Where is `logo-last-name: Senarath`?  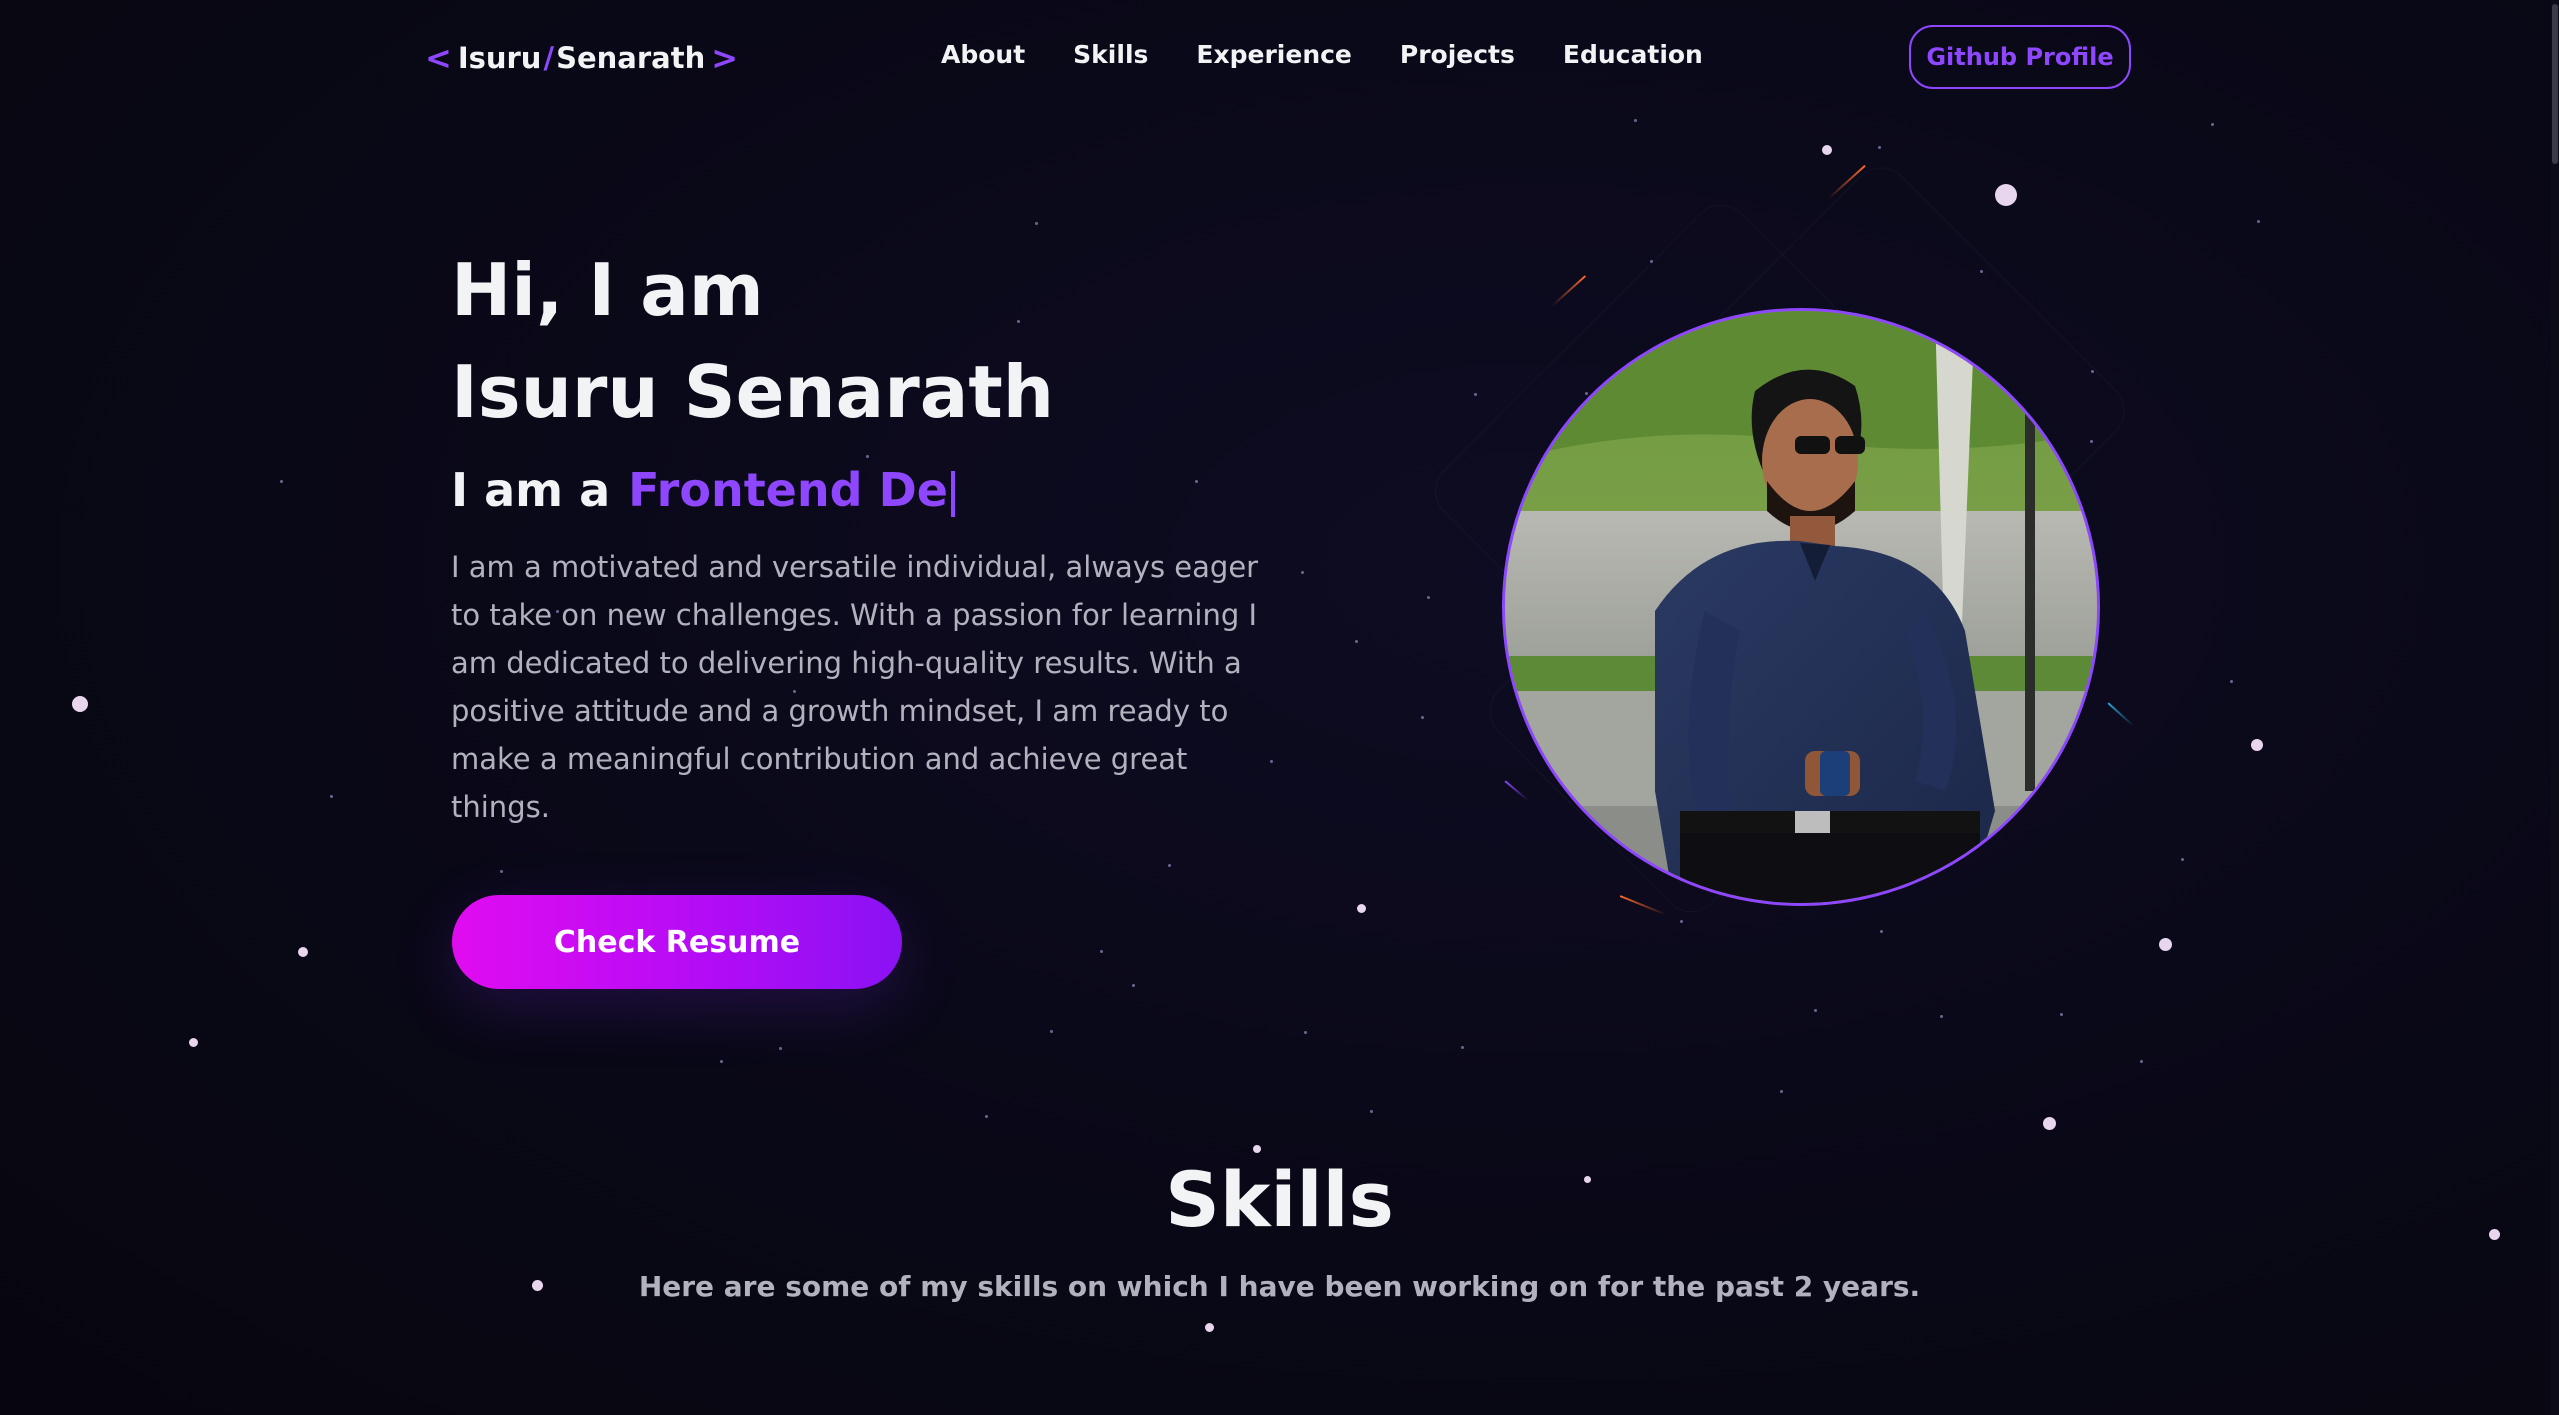
logo-last-name: Senarath is located at coordinates (631, 58).